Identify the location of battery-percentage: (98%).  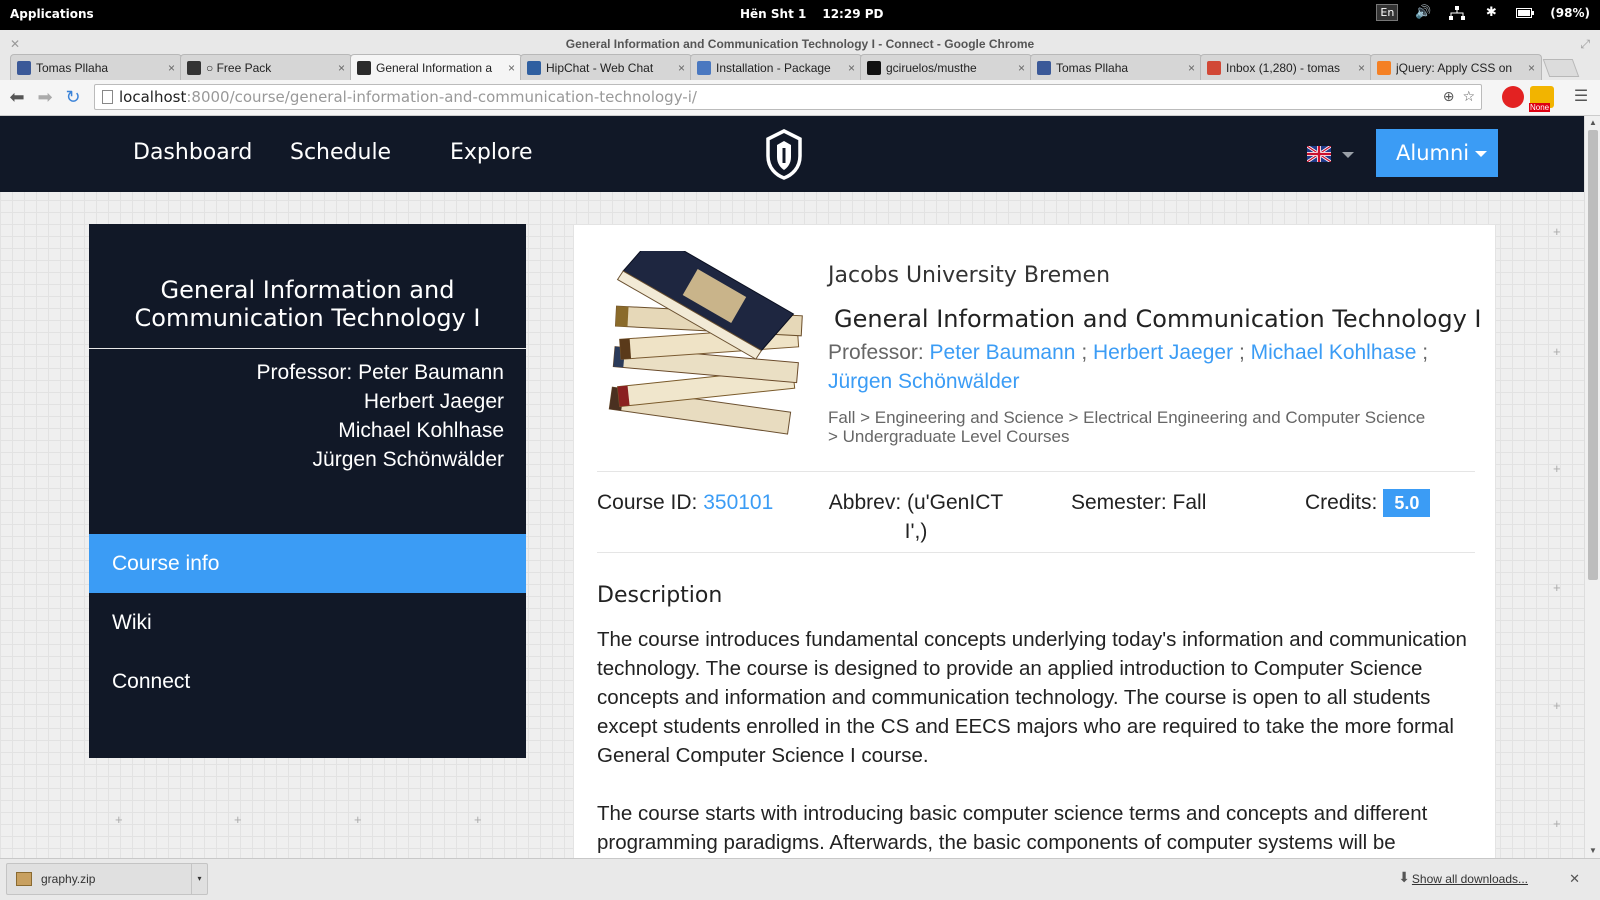
(1570, 12).